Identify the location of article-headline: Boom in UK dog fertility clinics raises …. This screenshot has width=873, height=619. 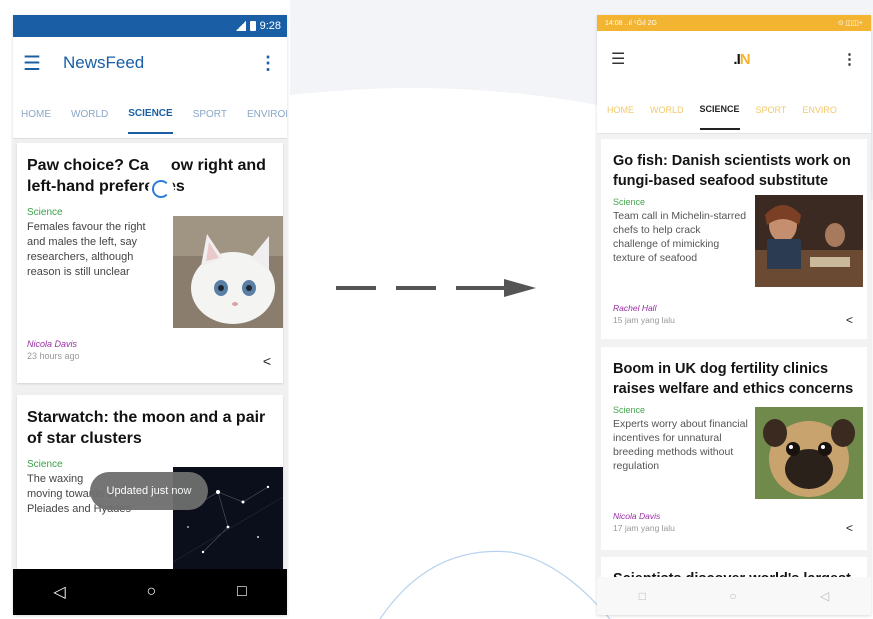
(733, 379).